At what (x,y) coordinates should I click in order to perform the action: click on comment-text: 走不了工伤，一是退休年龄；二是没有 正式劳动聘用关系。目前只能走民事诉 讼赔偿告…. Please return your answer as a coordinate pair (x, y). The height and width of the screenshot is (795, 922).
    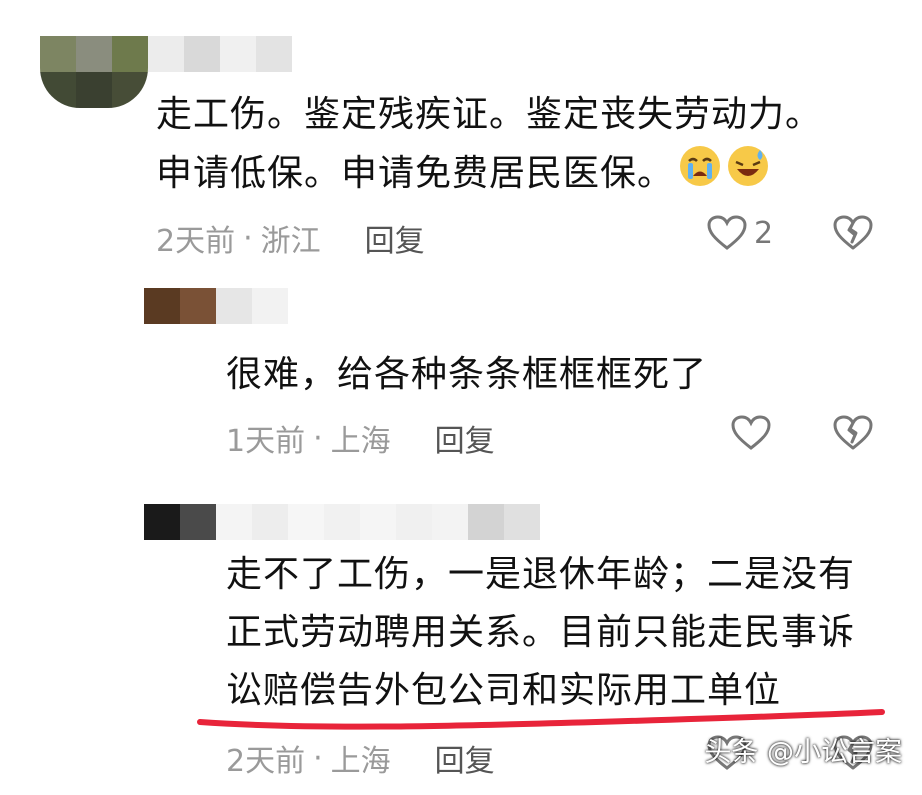
    Looking at the image, I should click on (540, 633).